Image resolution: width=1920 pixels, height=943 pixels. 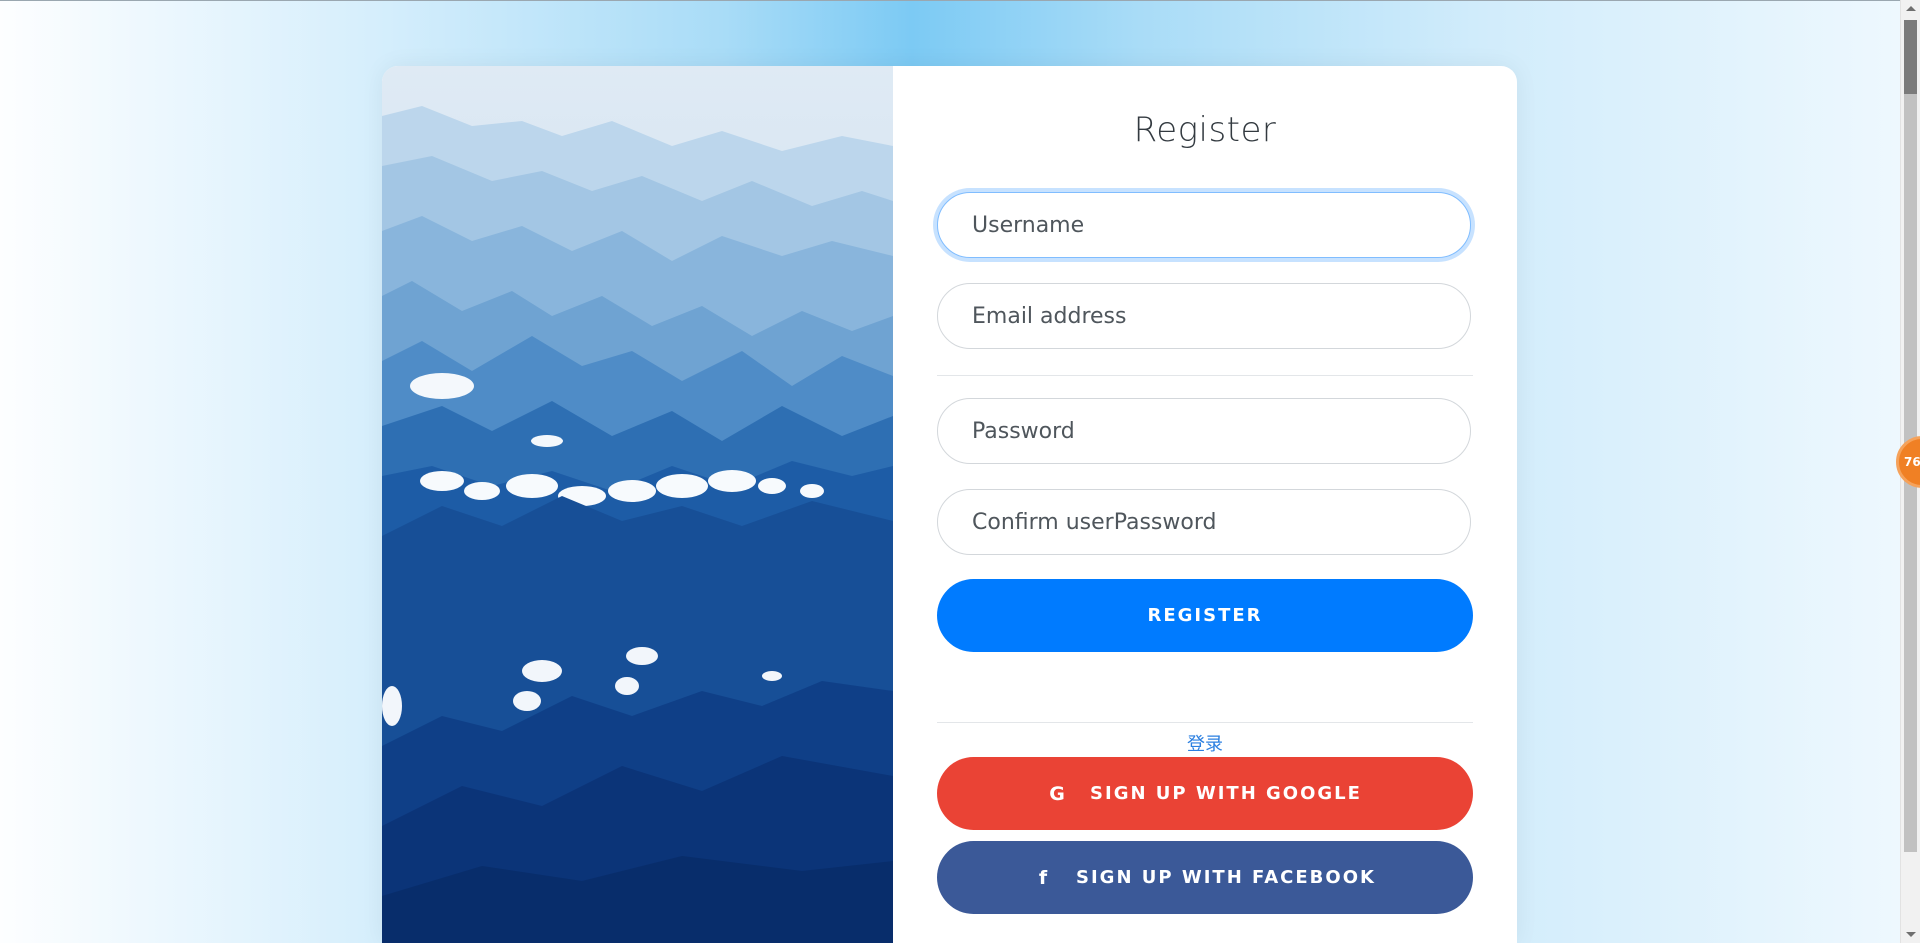 What do you see at coordinates (1912, 462) in the screenshot?
I see `badge-count: 76` at bounding box center [1912, 462].